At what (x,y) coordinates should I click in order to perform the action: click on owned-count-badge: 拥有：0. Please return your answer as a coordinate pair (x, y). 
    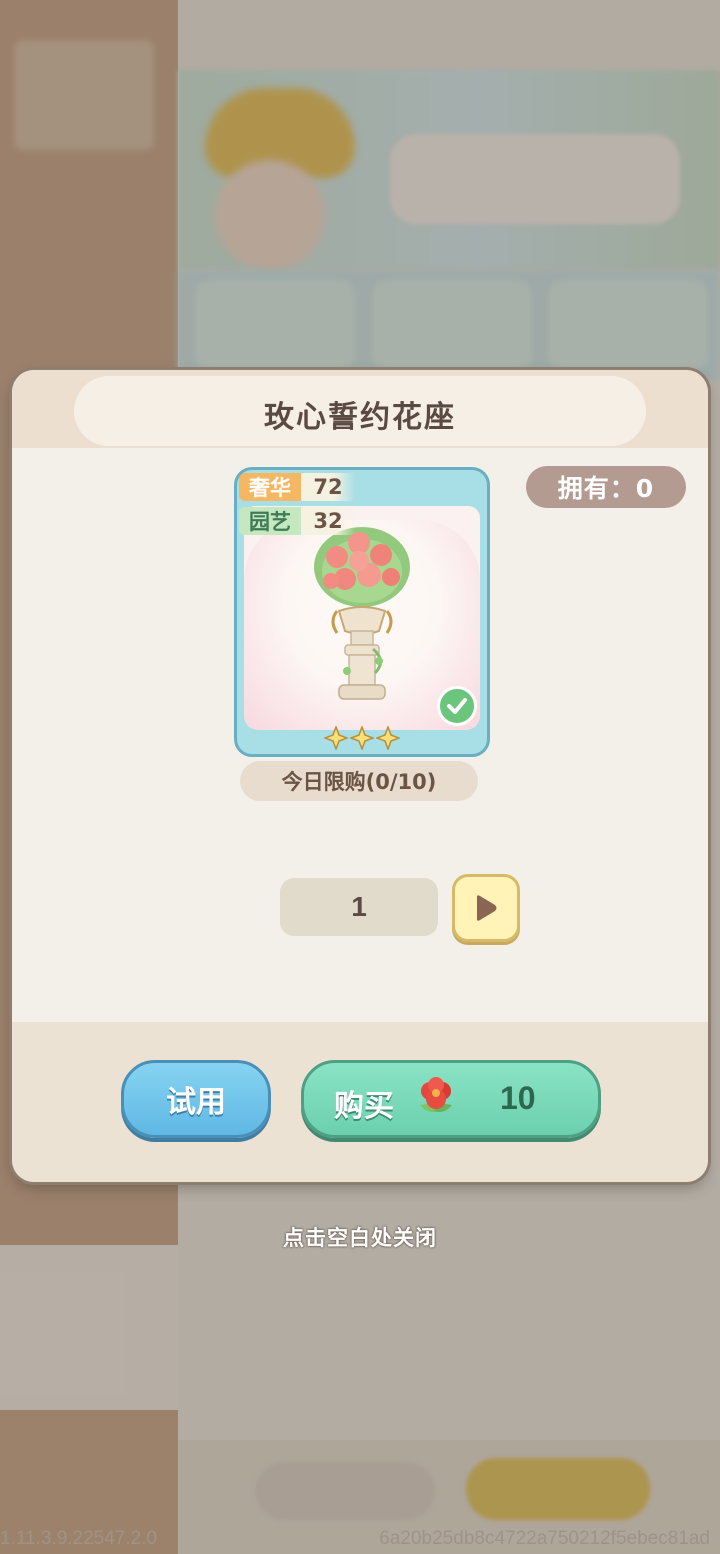
    Looking at the image, I should click on (606, 487).